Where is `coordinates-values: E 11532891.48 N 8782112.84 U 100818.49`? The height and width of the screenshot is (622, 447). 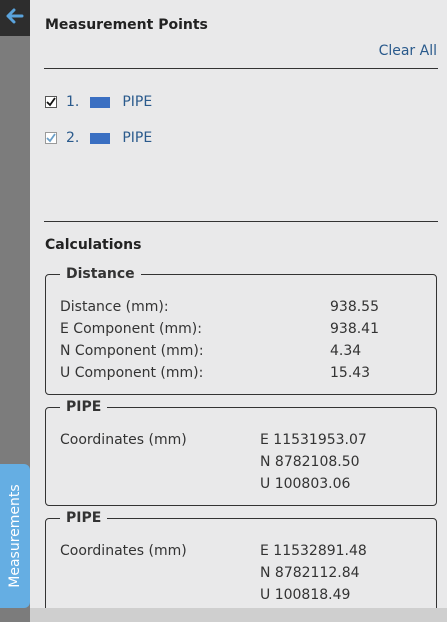 coordinates-values: E 11532891.48 N 8782112.84 U 100818.49 is located at coordinates (313, 573).